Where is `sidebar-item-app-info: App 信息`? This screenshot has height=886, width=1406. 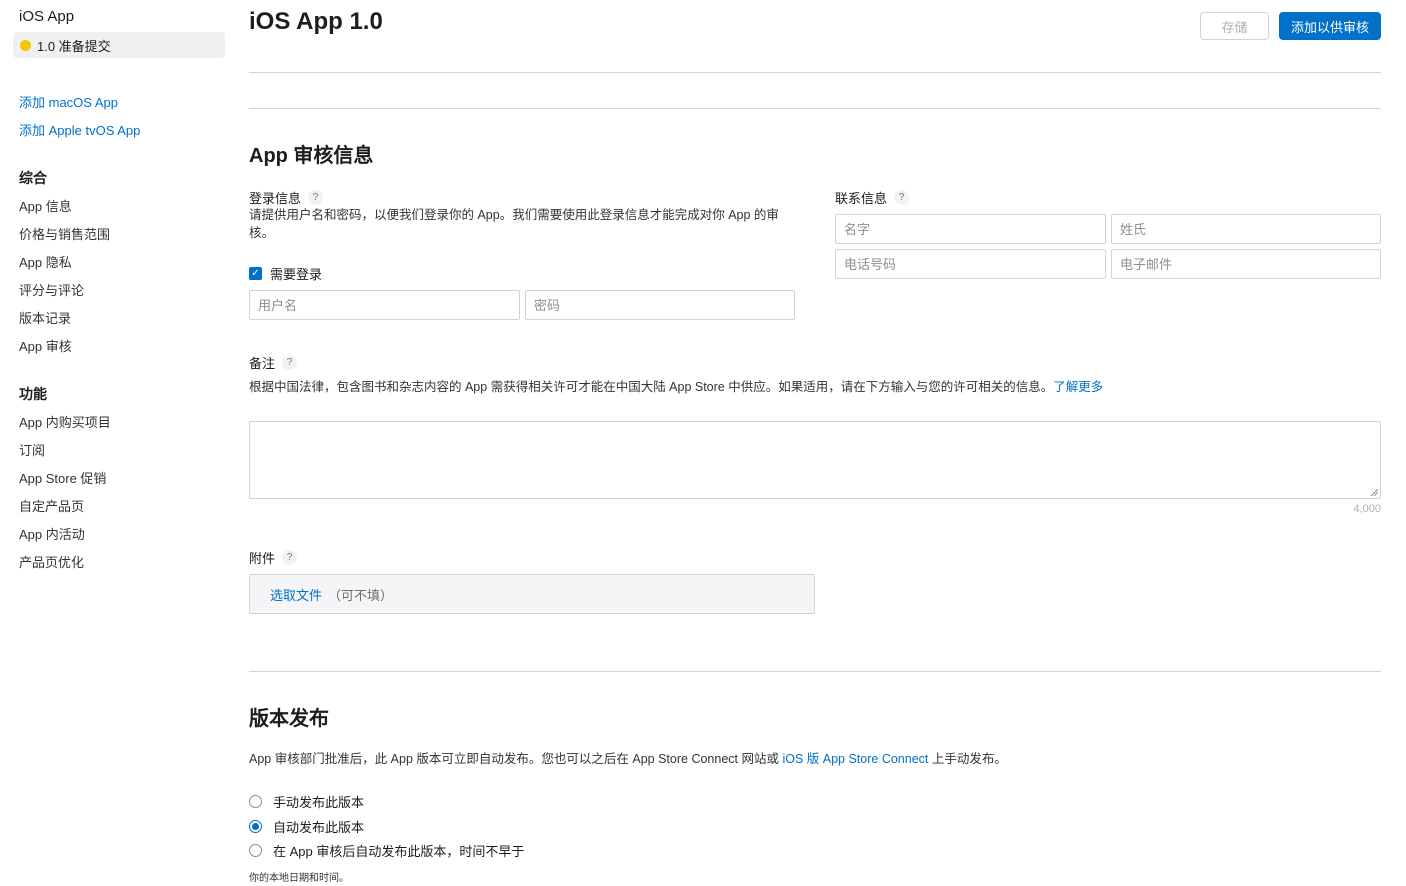
sidebar-item-app-info: App 信息 is located at coordinates (45, 205).